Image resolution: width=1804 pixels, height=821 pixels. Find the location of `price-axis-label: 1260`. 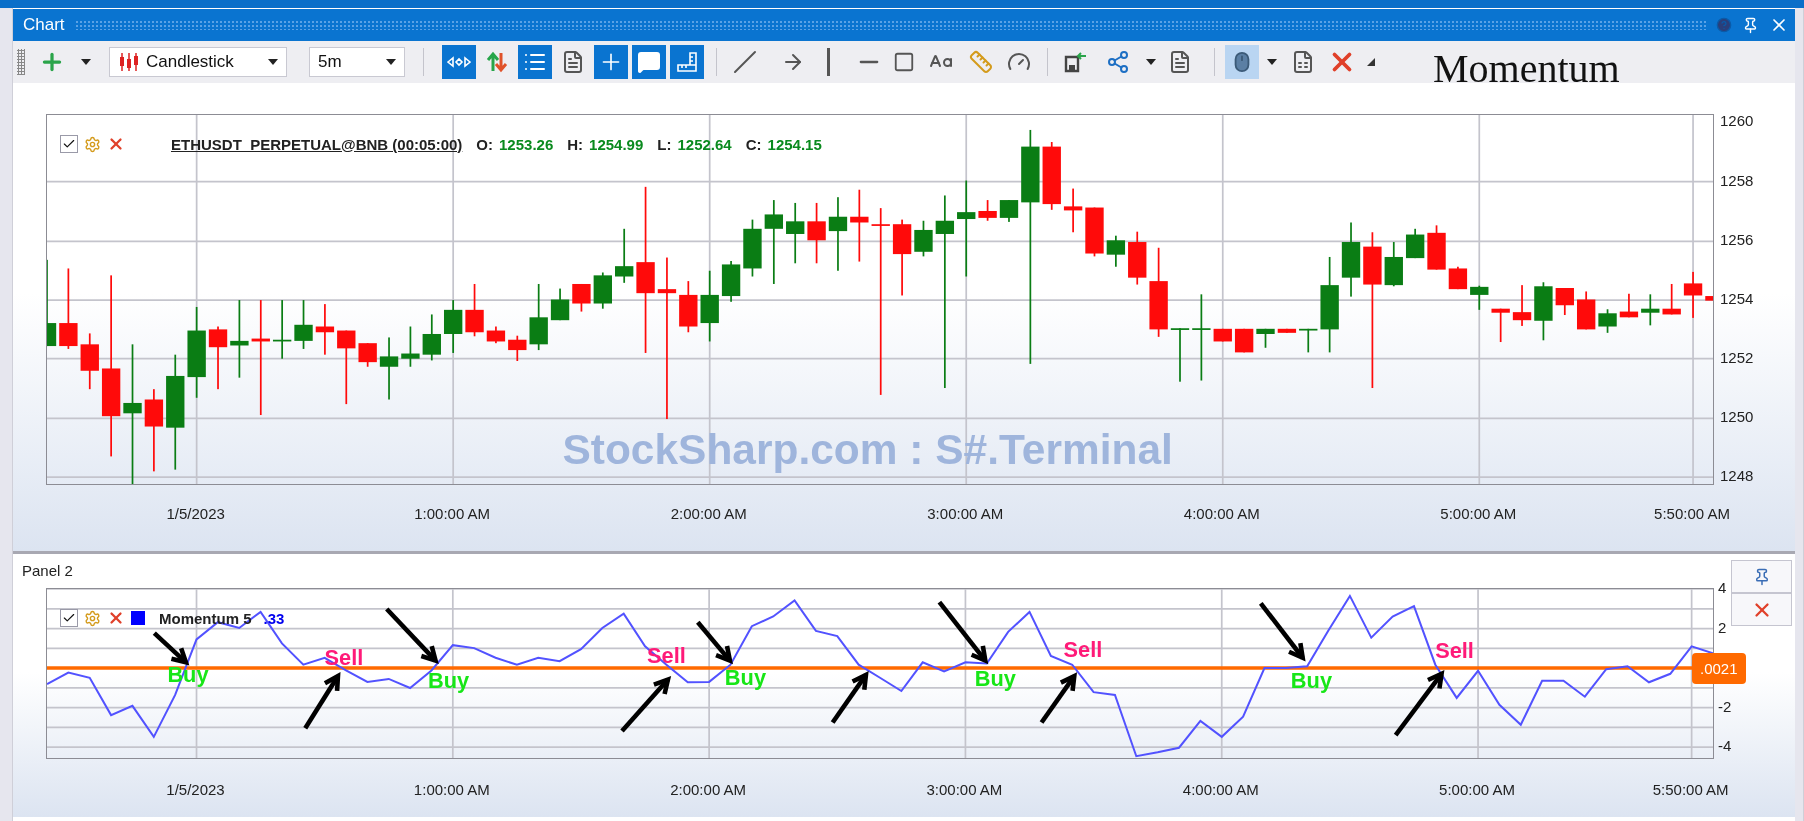

price-axis-label: 1260 is located at coordinates (1737, 121).